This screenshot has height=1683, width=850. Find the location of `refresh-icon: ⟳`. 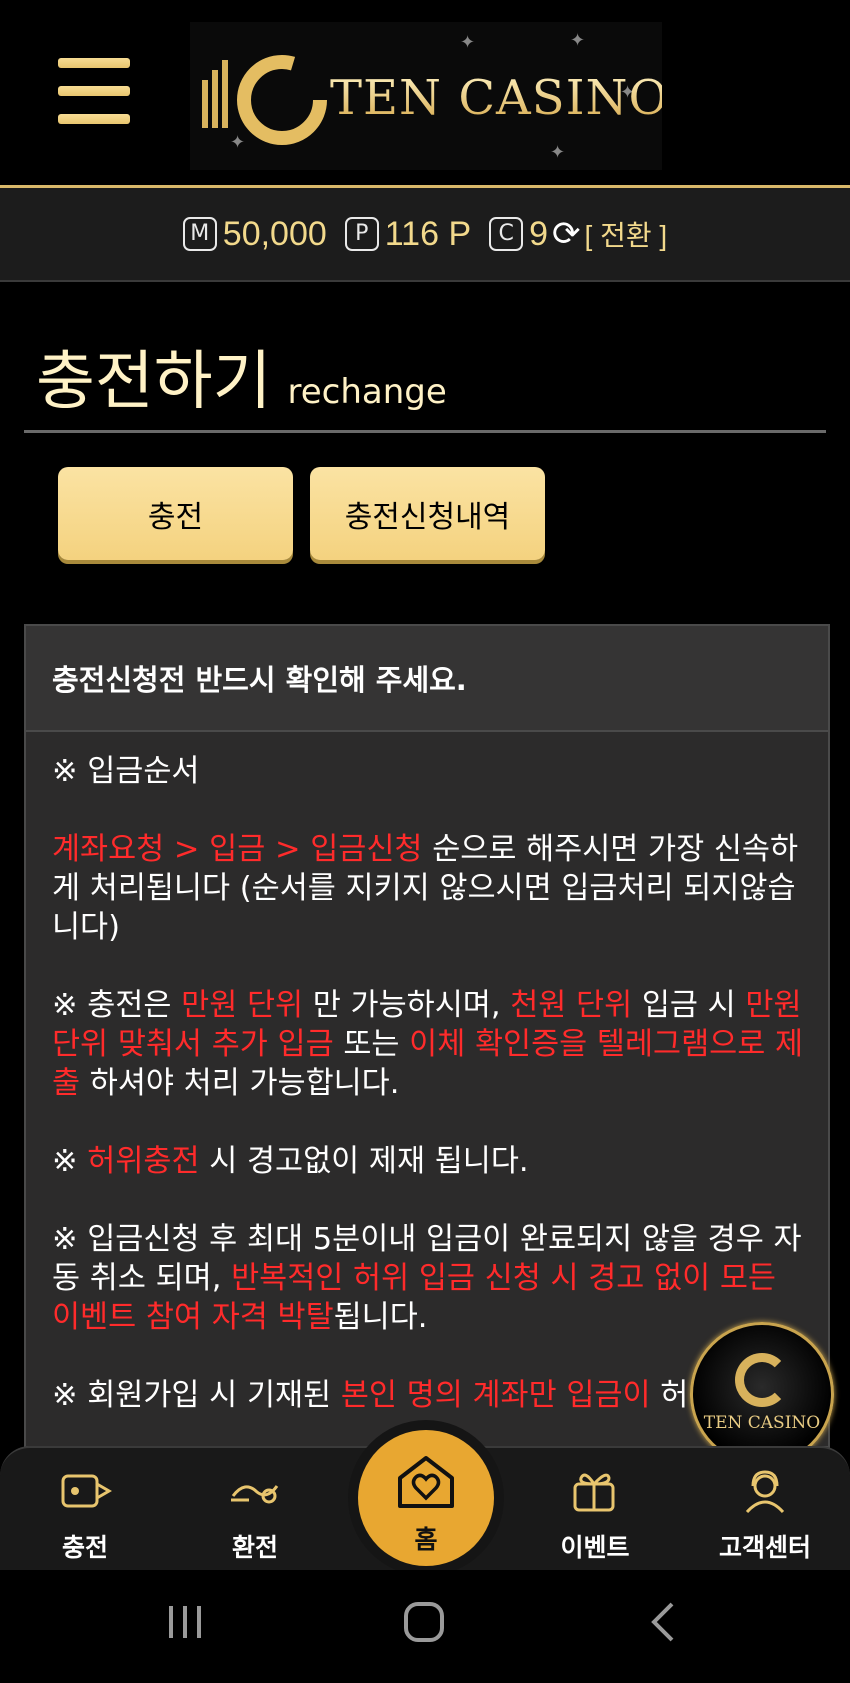

refresh-icon: ⟳ is located at coordinates (566, 234).